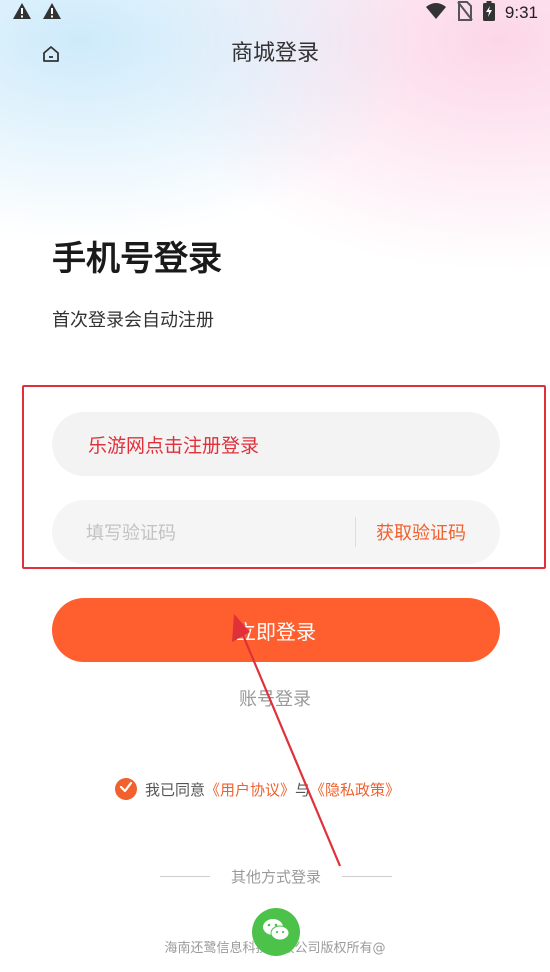 Image resolution: width=550 pixels, height=972 pixels. I want to click on agreement-prefix: 我已同意, so click(175, 789).